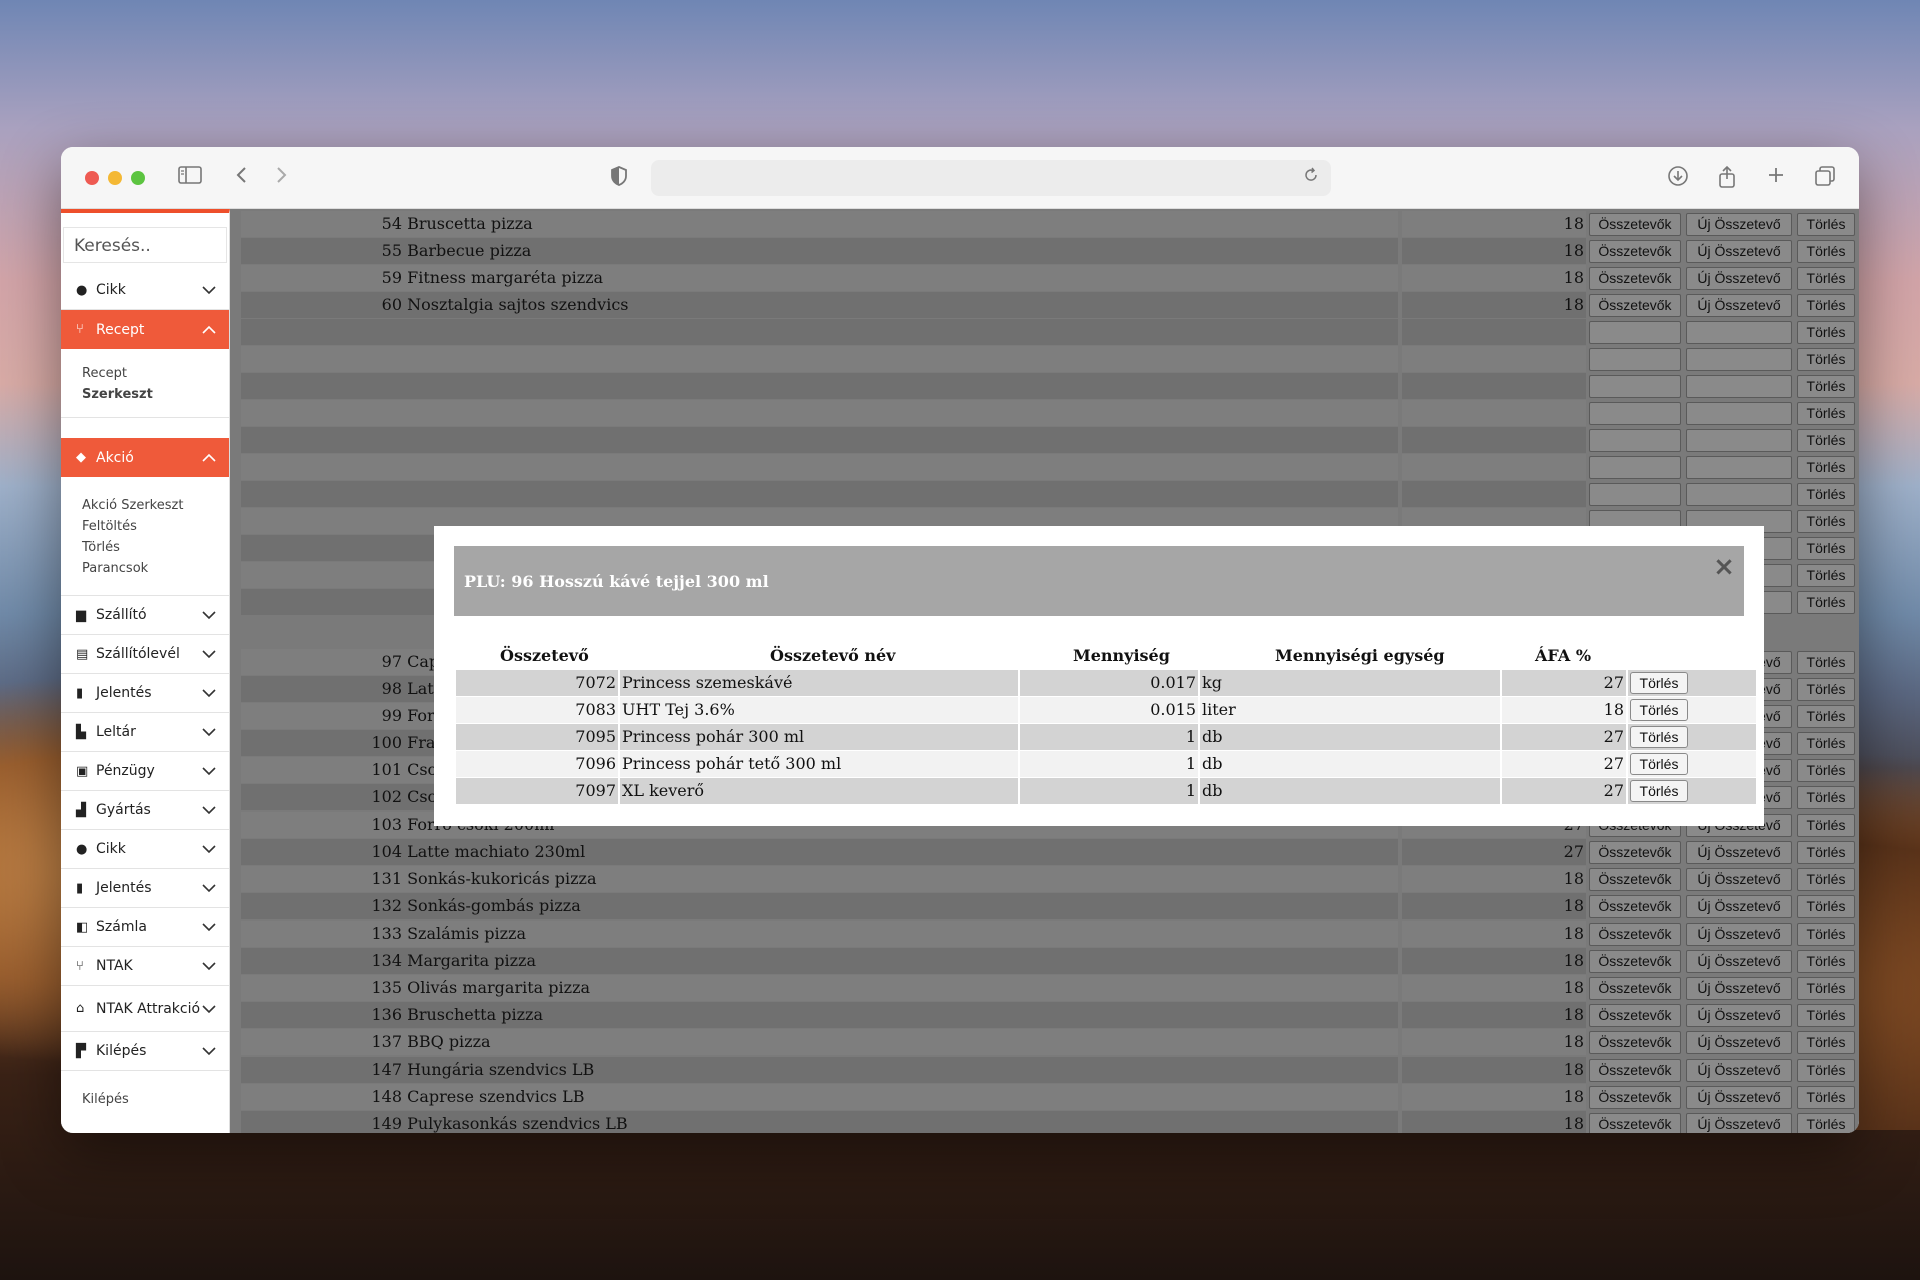 The image size is (1920, 1280). What do you see at coordinates (242, 178) in the screenshot?
I see `back-icon` at bounding box center [242, 178].